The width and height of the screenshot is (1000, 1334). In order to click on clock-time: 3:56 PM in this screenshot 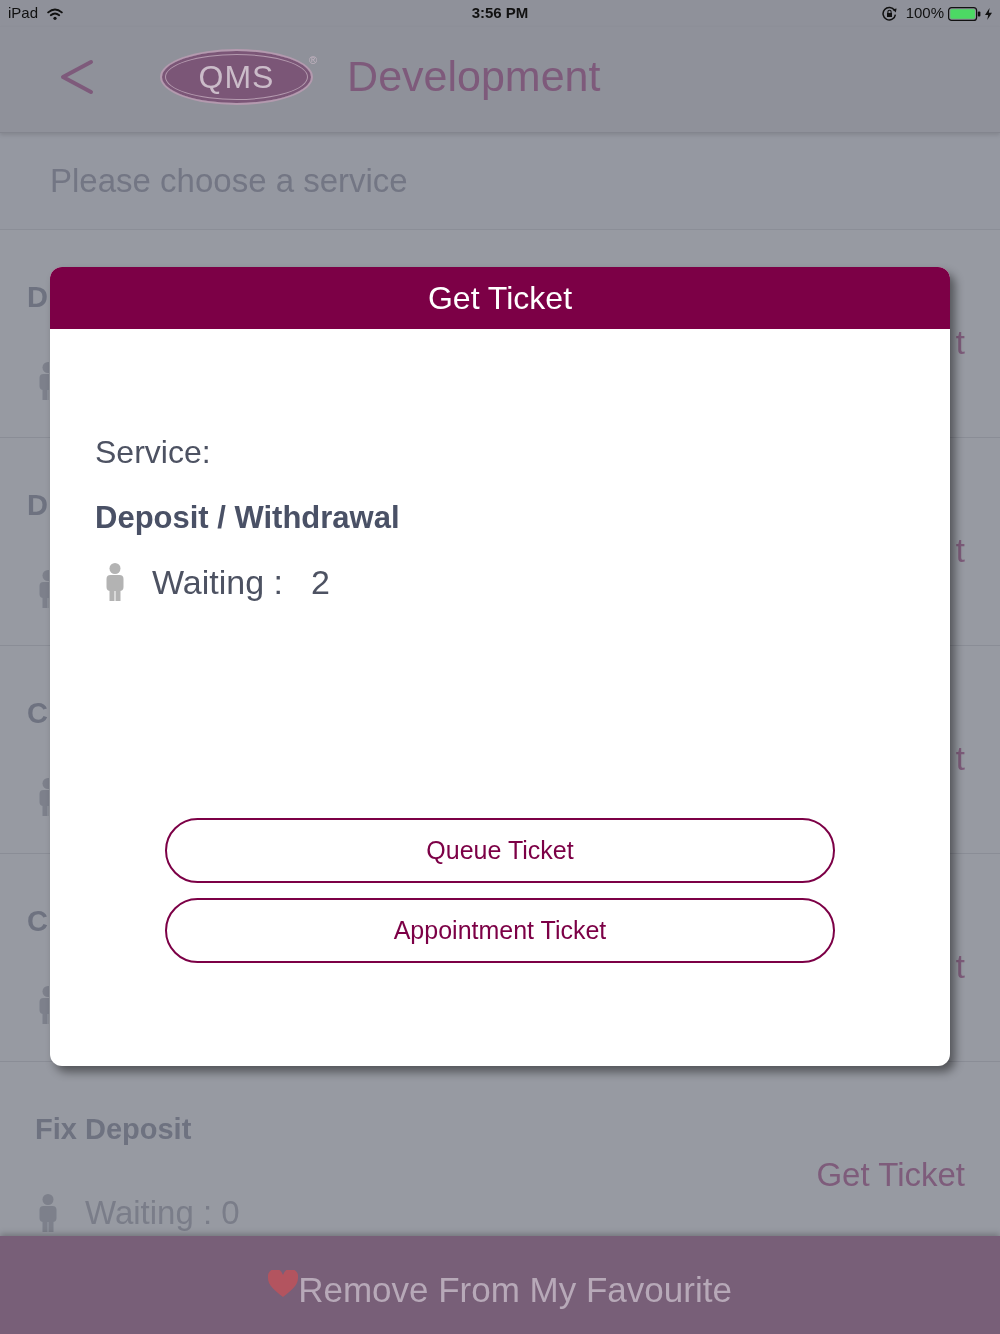, I will do `click(500, 13)`.